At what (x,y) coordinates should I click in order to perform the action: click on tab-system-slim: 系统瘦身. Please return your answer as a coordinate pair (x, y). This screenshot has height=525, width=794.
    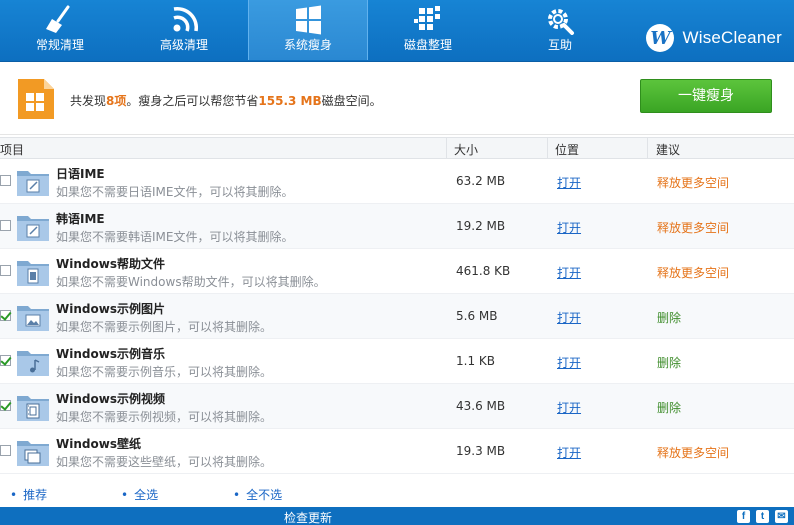
    Looking at the image, I should click on (308, 30).